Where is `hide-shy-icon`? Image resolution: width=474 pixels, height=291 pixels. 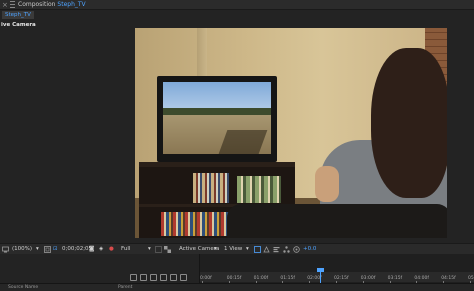 hide-shy-icon is located at coordinates (153, 277).